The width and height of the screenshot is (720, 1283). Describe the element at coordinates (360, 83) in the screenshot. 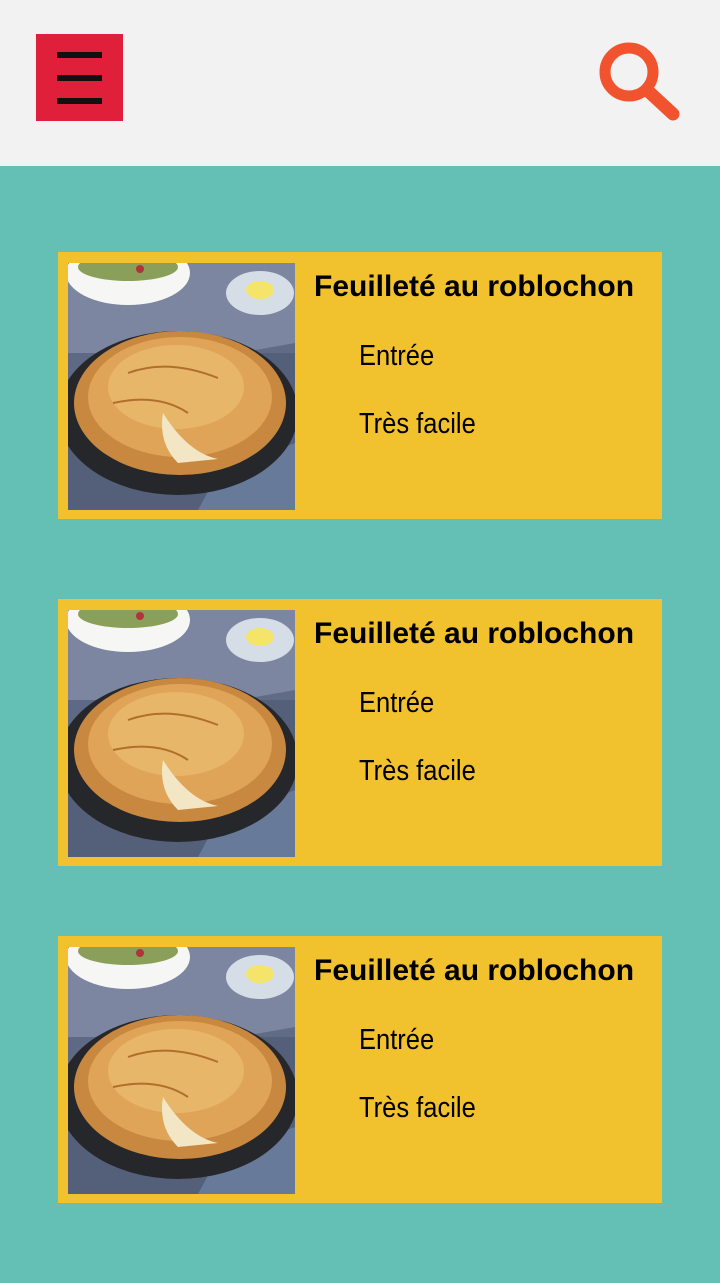

I see `app-header` at that location.